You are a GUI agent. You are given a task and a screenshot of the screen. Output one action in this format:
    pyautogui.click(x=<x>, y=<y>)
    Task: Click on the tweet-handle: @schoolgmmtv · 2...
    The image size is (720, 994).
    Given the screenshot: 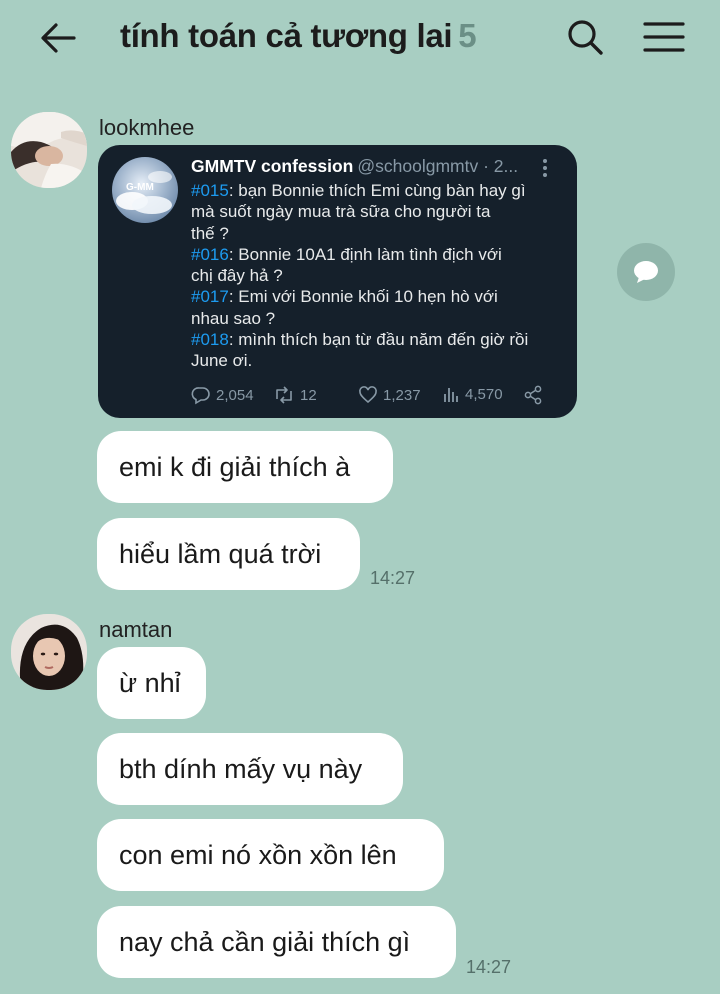 What is the action you would take?
    pyautogui.click(x=438, y=166)
    